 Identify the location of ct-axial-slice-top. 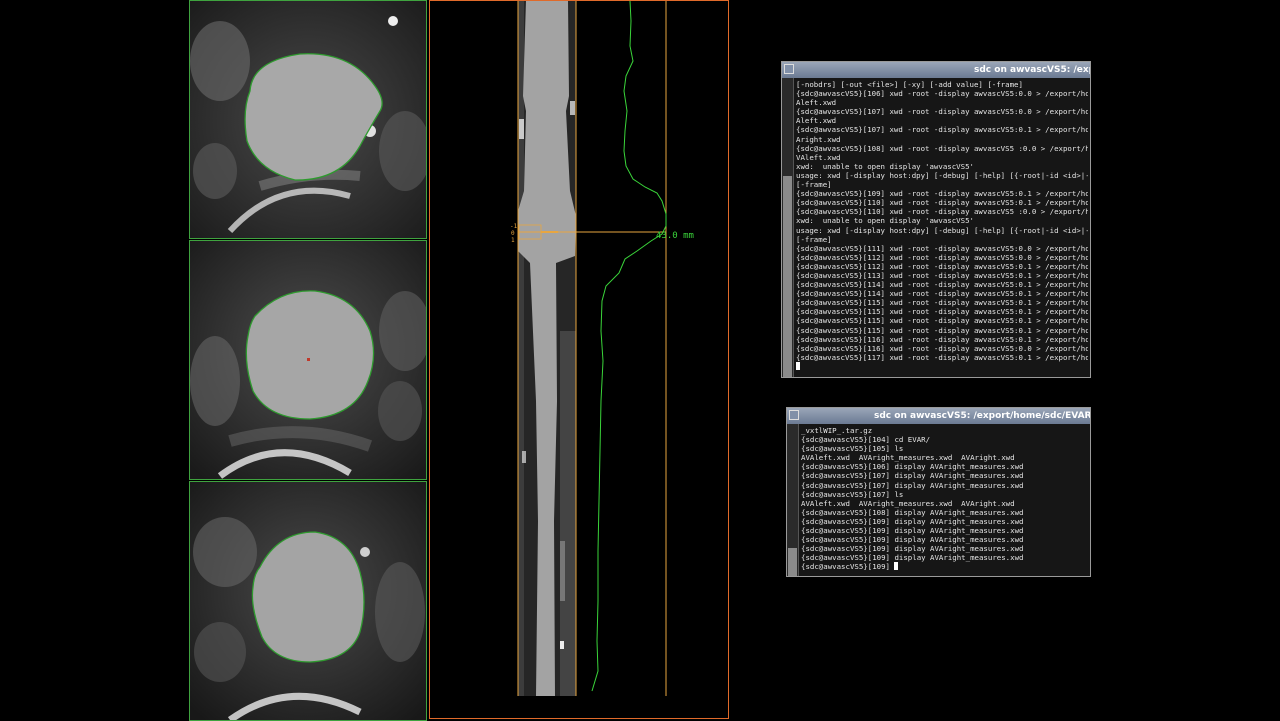
(308, 119).